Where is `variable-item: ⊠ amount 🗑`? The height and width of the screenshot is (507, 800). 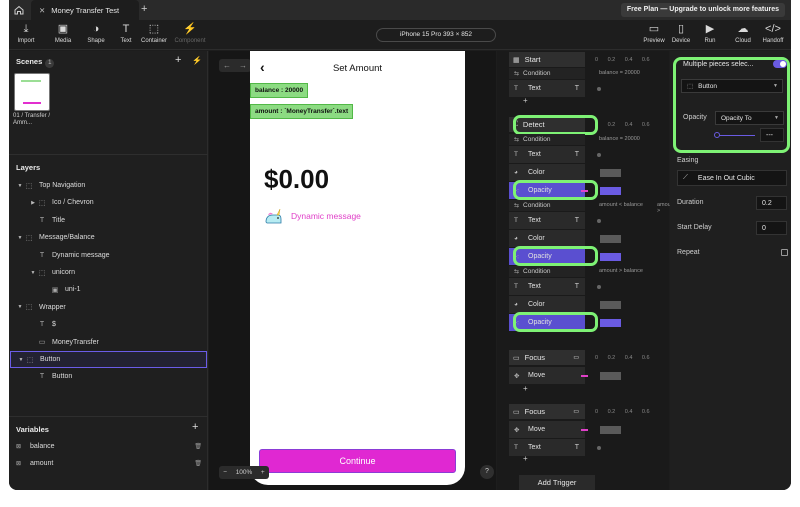
variable-item: ⊠ amount 🗑 is located at coordinates (109, 463).